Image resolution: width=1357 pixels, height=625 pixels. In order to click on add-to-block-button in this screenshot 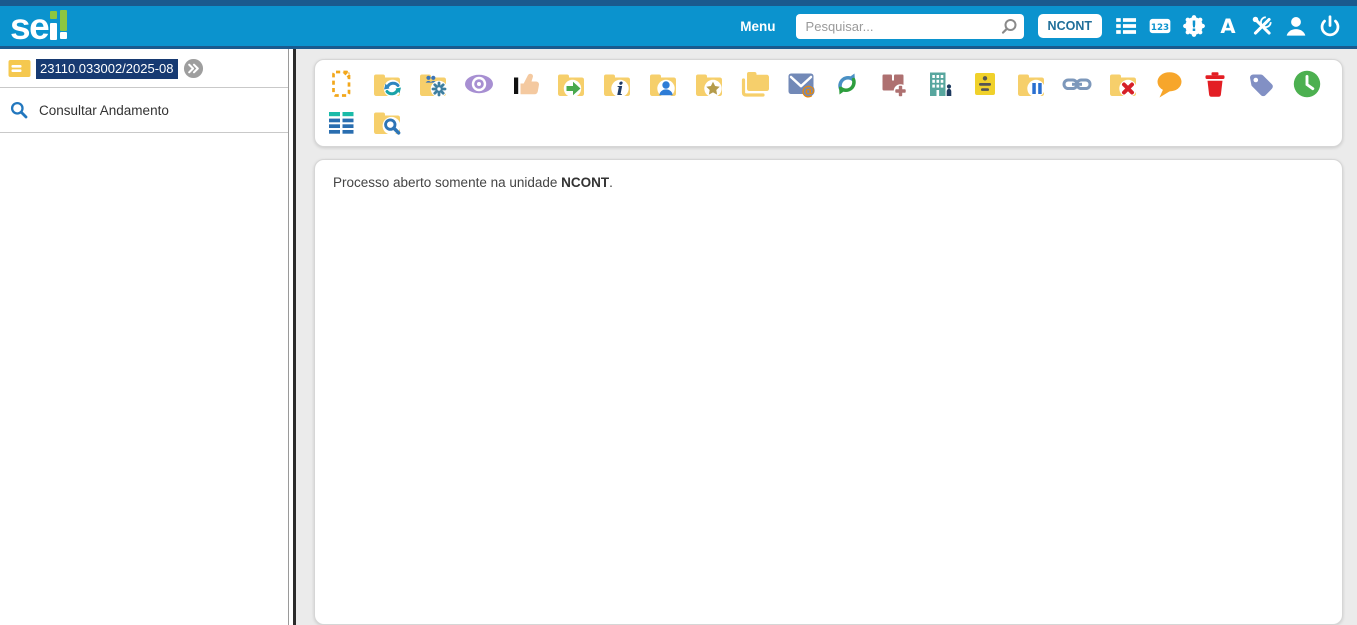, I will do `click(893, 84)`.